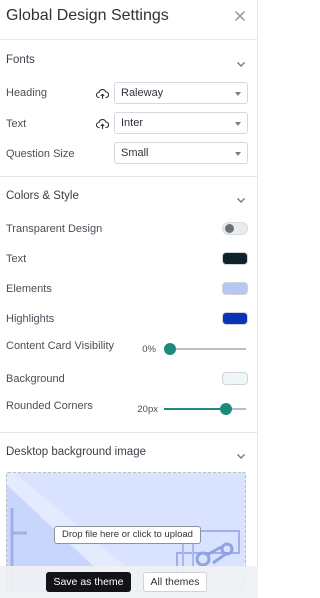 The width and height of the screenshot is (320, 598). What do you see at coordinates (40, 154) in the screenshot?
I see `question-size-label: Question Size` at bounding box center [40, 154].